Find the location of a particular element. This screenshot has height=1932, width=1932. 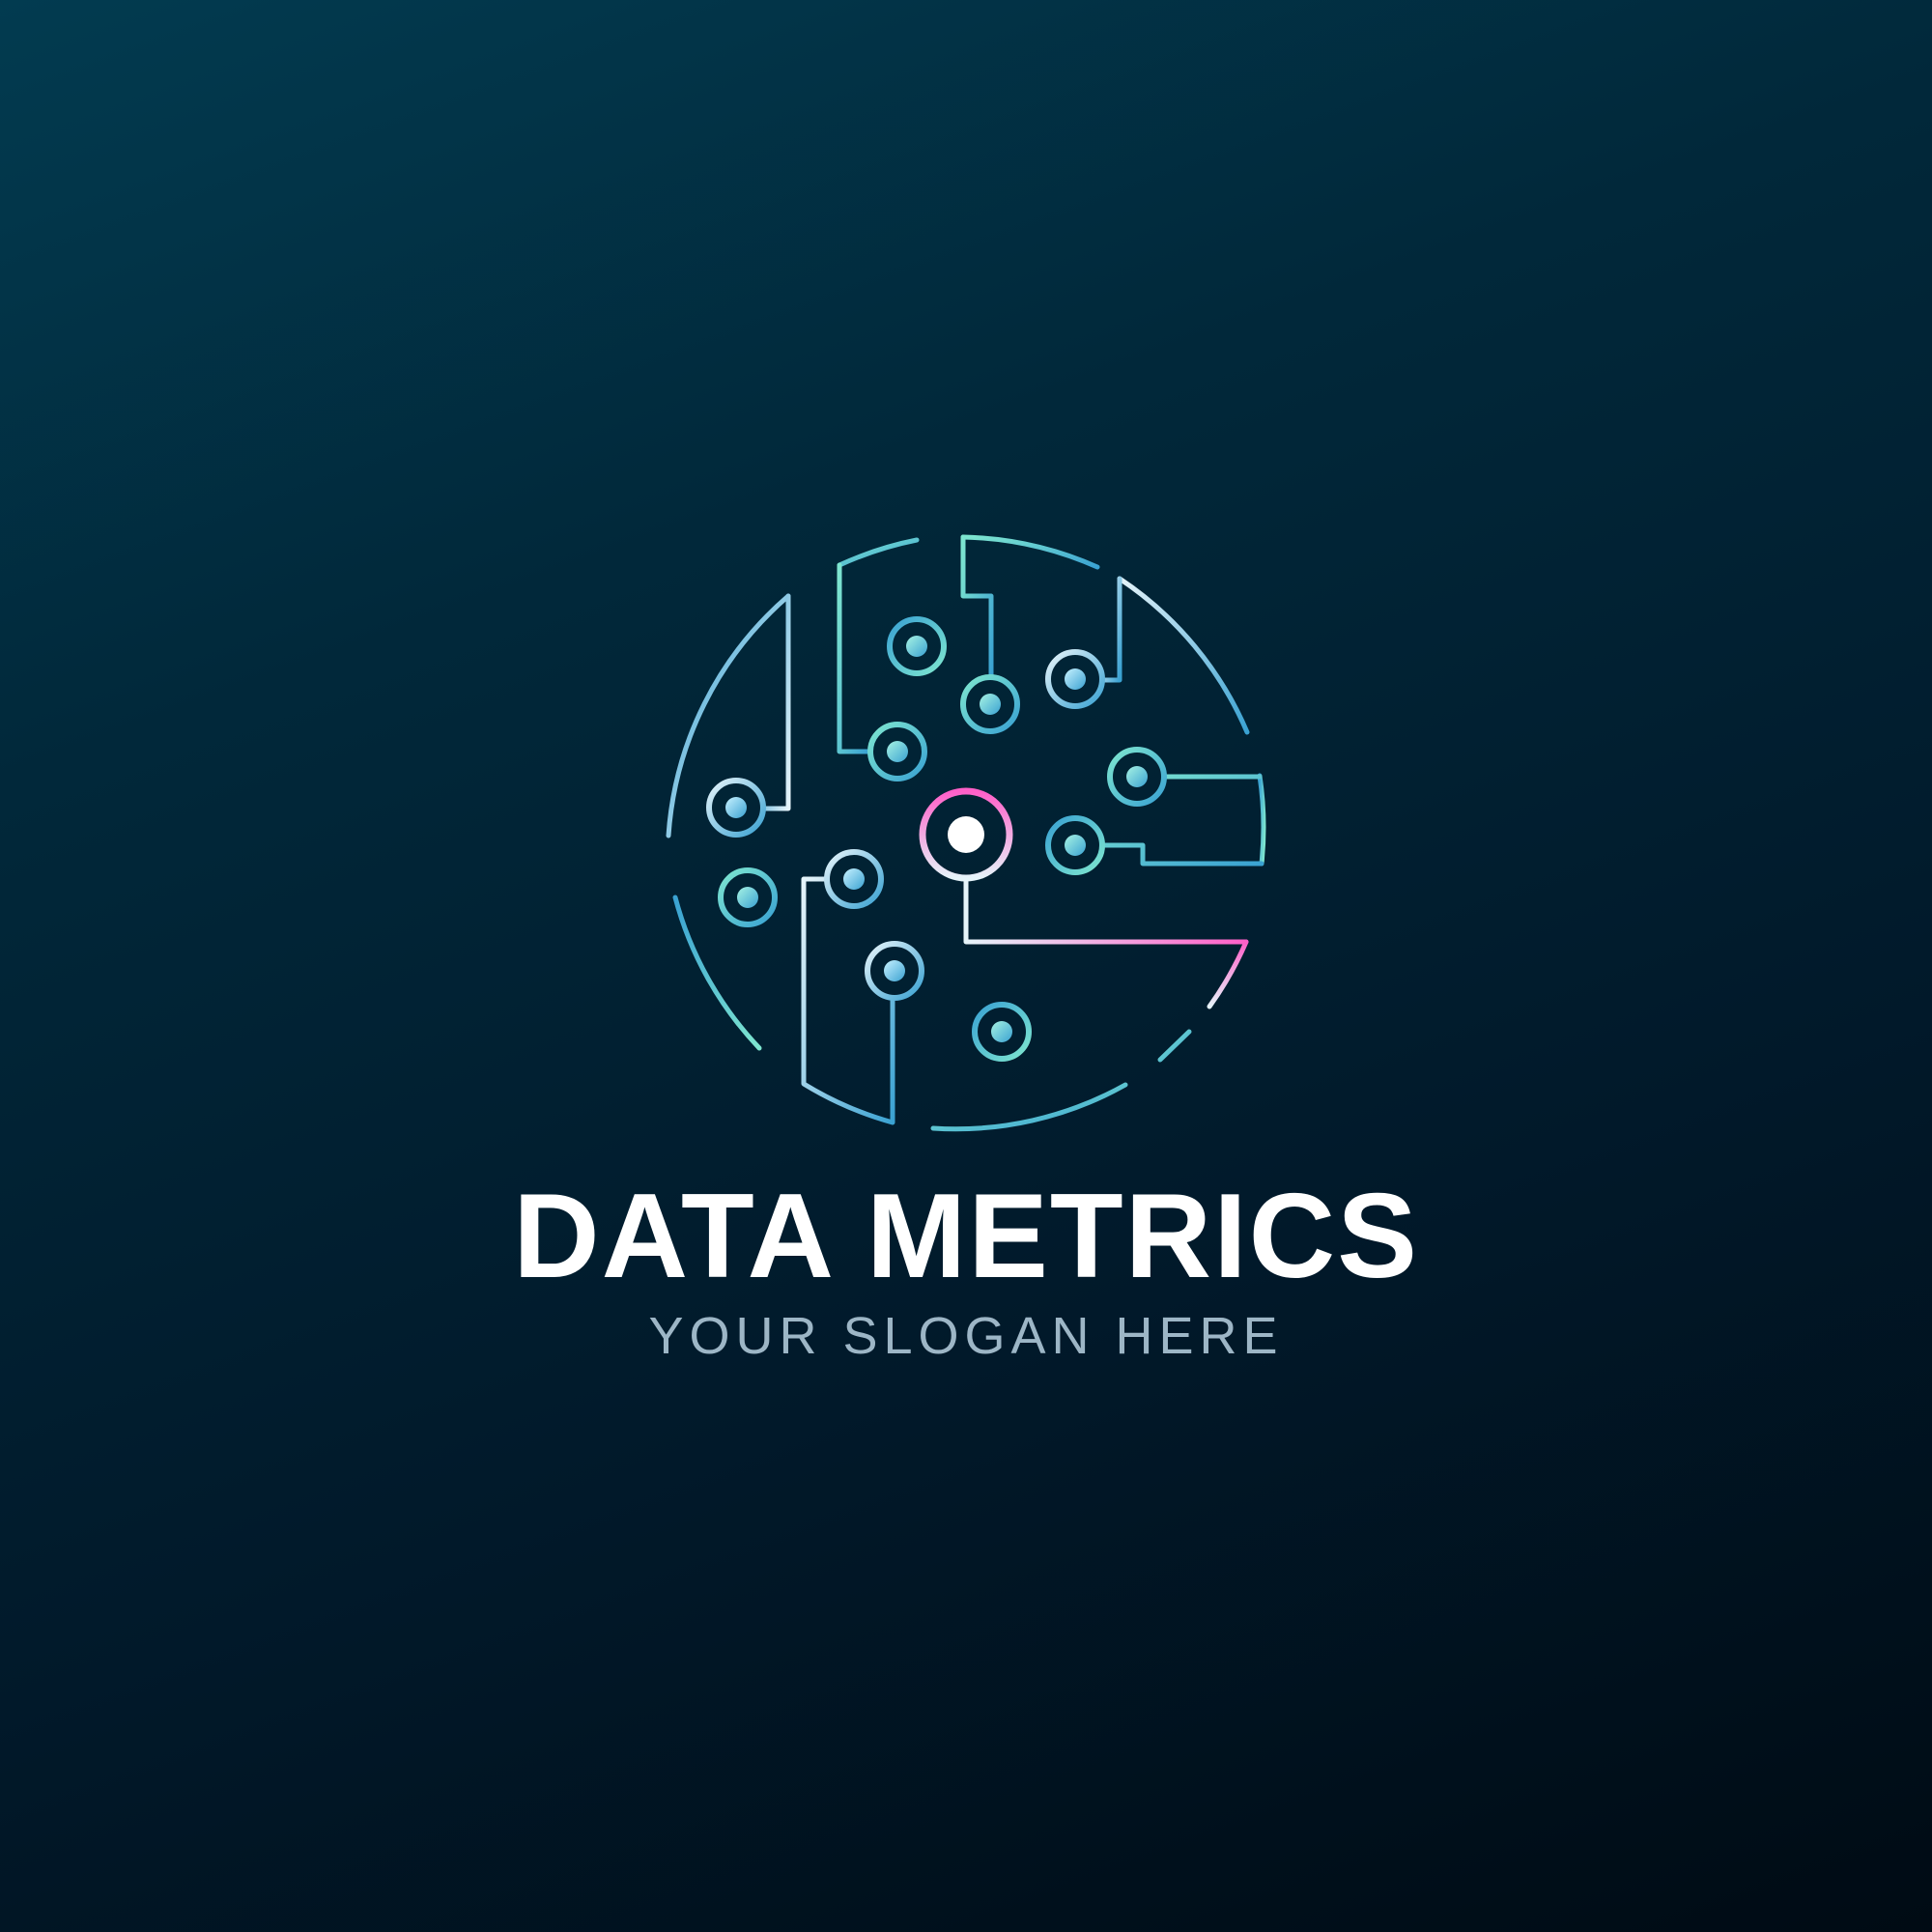

circuit-globe-icon is located at coordinates (966, 833).